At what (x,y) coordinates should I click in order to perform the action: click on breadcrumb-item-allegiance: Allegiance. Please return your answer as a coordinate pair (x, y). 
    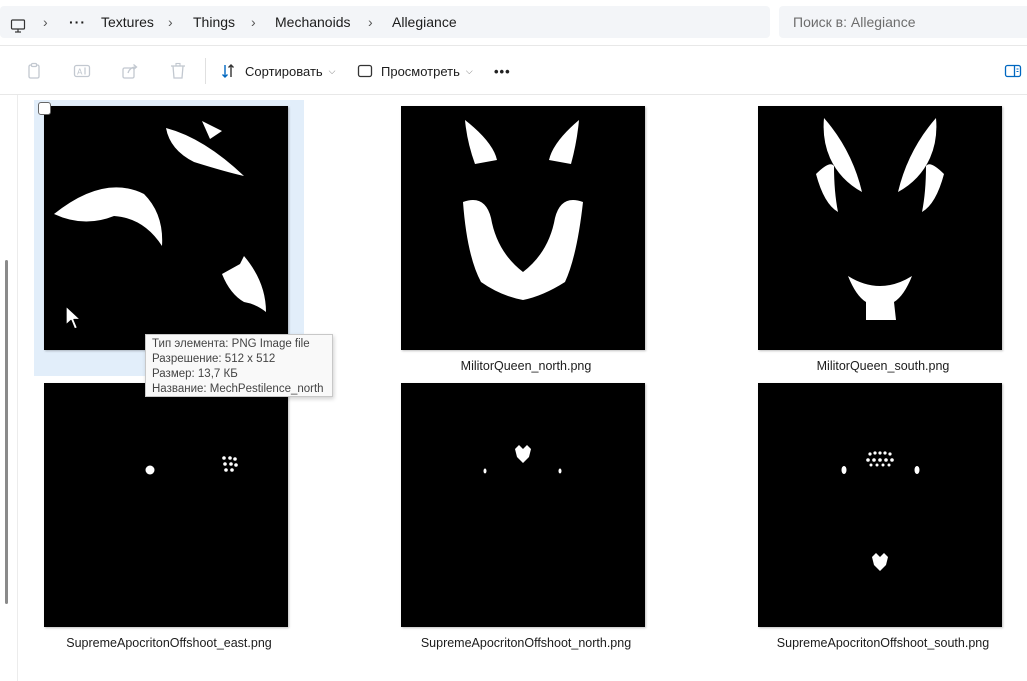
    Looking at the image, I should click on (424, 22).